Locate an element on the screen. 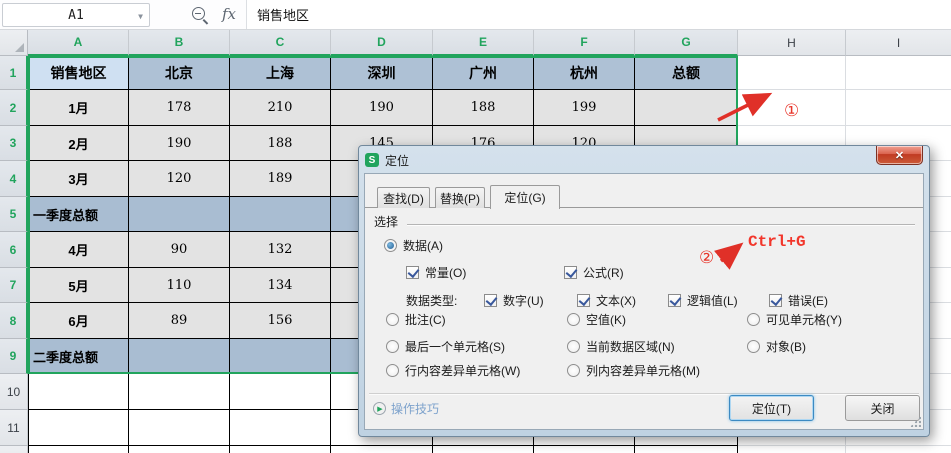 The image size is (951, 453). radio-data: 数据(A) is located at coordinates (413, 245).